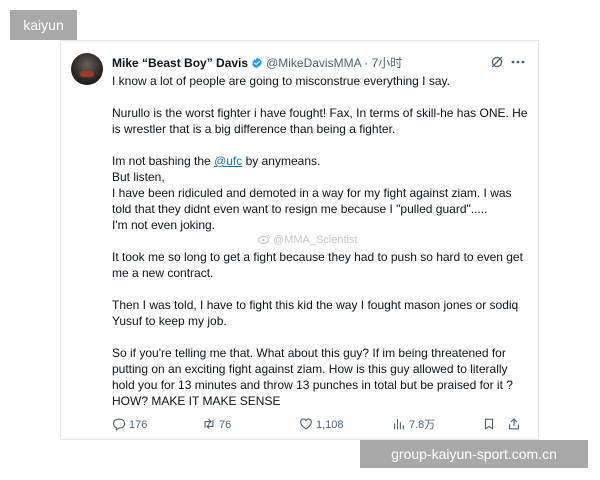 The height and width of the screenshot is (480, 600). I want to click on mention-link-ufc: @ufc, so click(228, 161).